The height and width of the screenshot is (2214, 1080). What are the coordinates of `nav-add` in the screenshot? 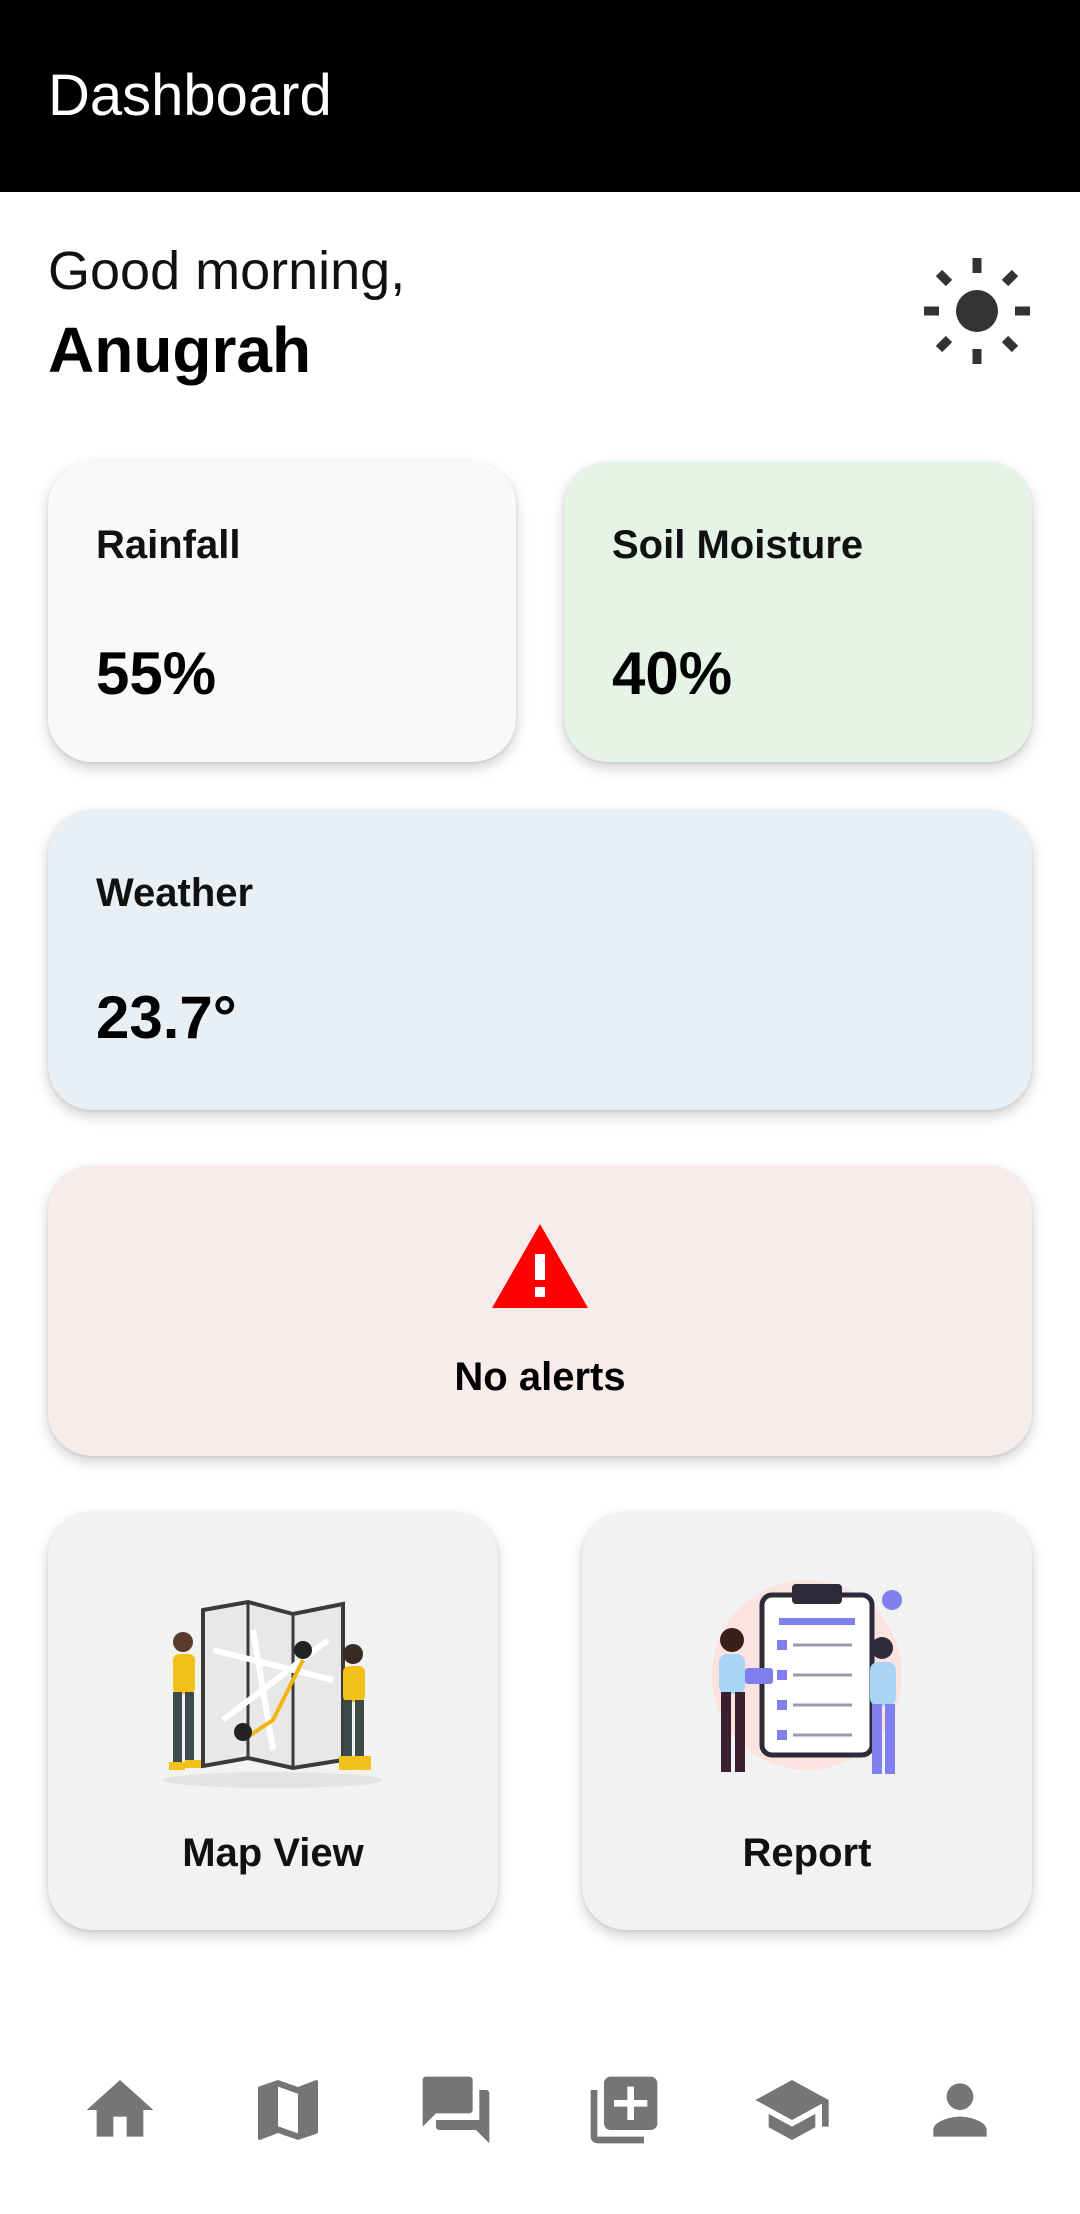 It's located at (624, 2110).